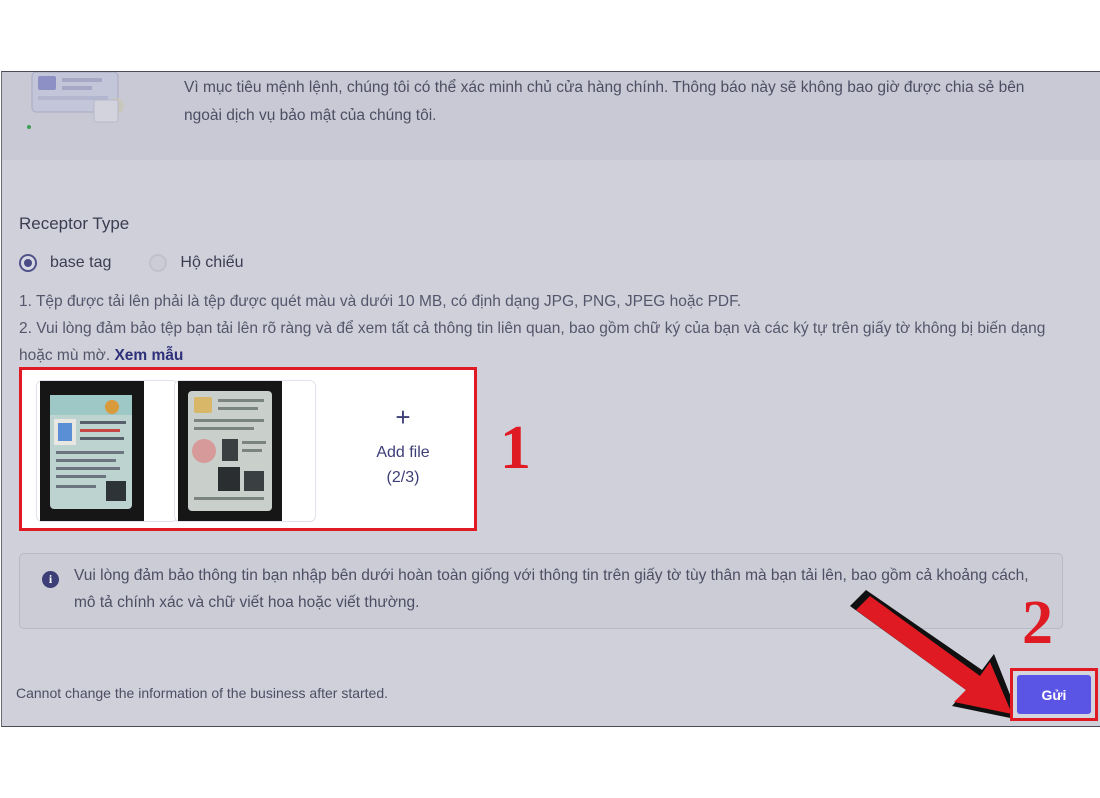 This screenshot has height=798, width=1100. I want to click on receptor-type-label: Receptor Type, so click(74, 223).